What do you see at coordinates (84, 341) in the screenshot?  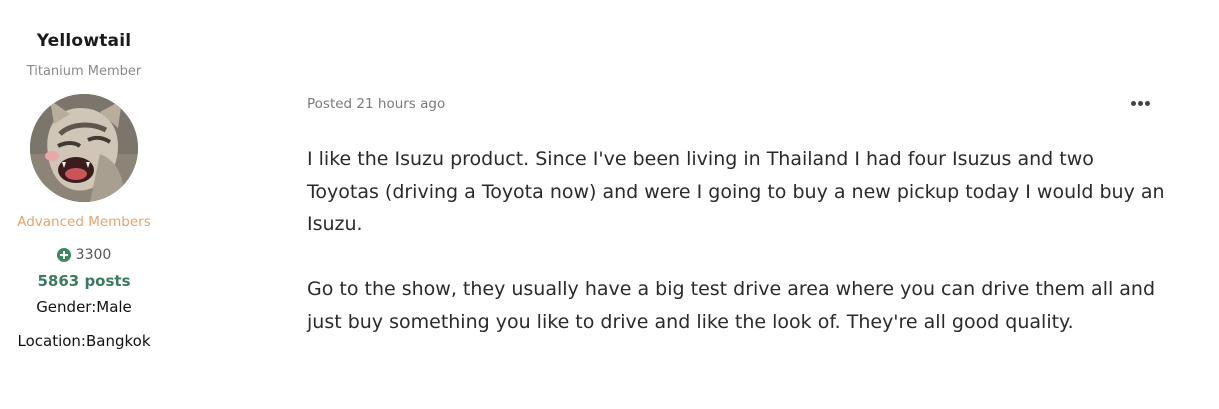 I see `author-location: Location:Bangkok` at bounding box center [84, 341].